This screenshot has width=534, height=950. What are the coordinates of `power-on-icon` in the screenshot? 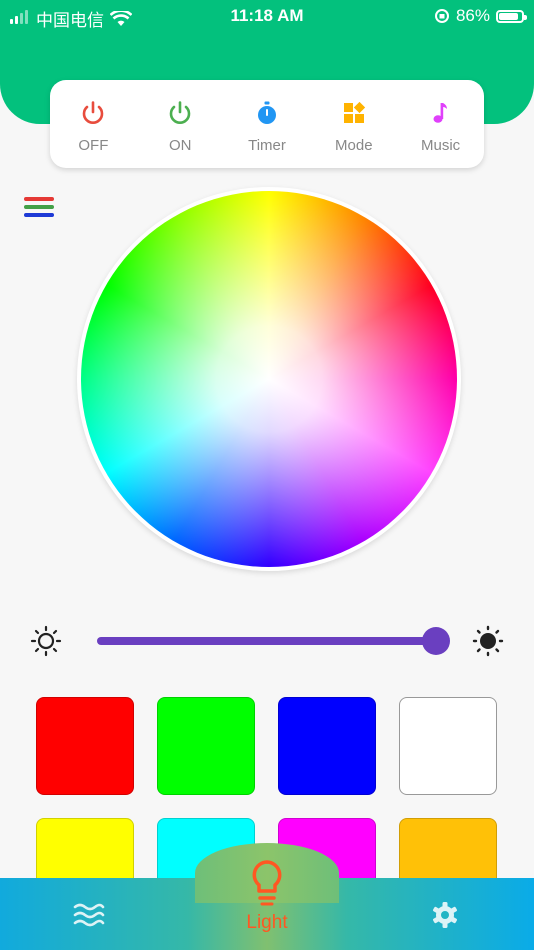 It's located at (180, 115).